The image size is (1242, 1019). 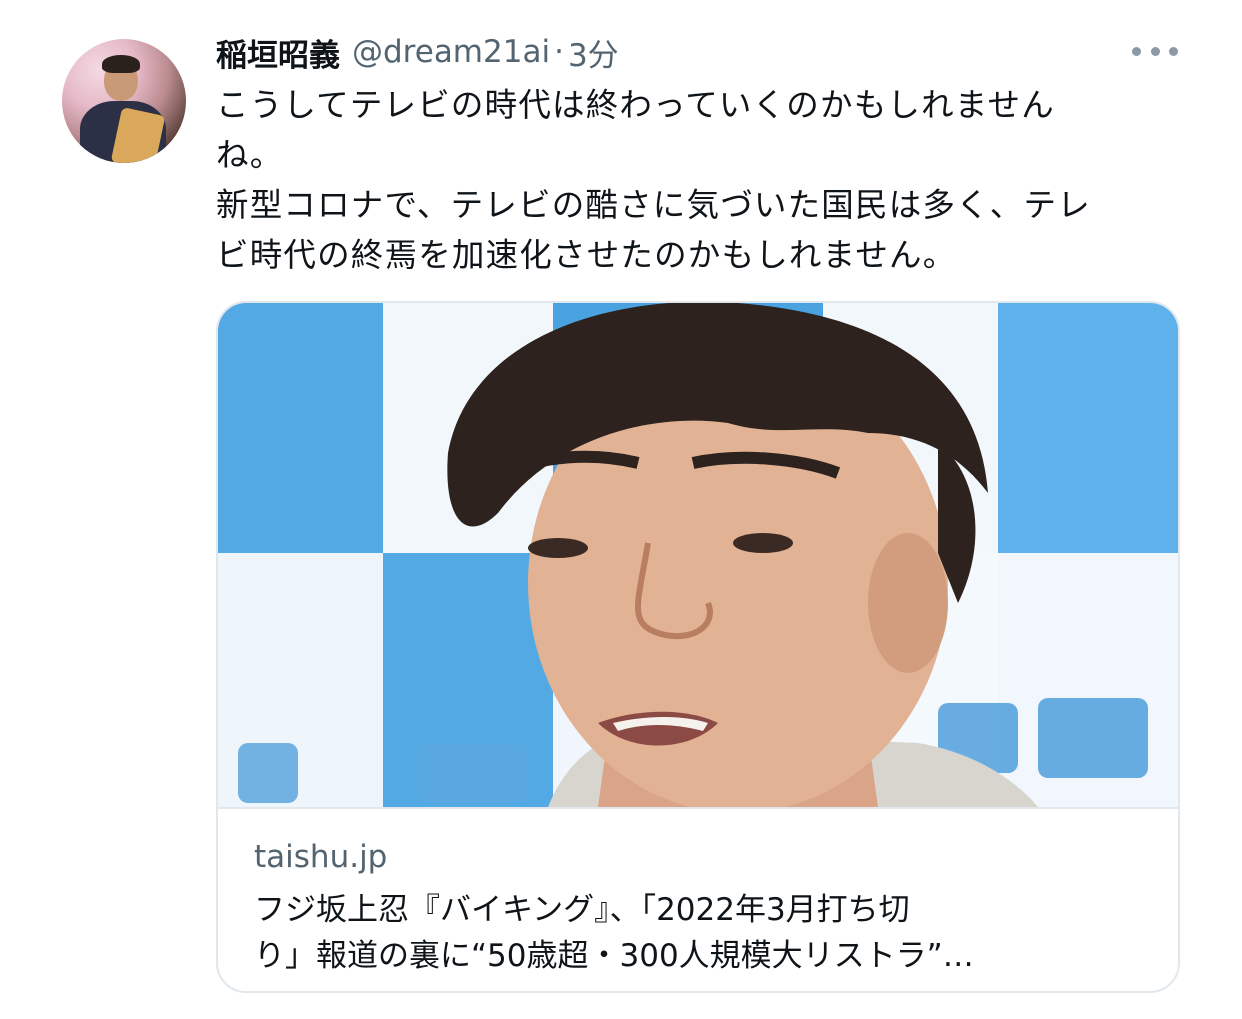 I want to click on tweet-text-line: 新型コロナで、テレビの酷さに気づいた国民は多く、テレ, so click(x=653, y=205).